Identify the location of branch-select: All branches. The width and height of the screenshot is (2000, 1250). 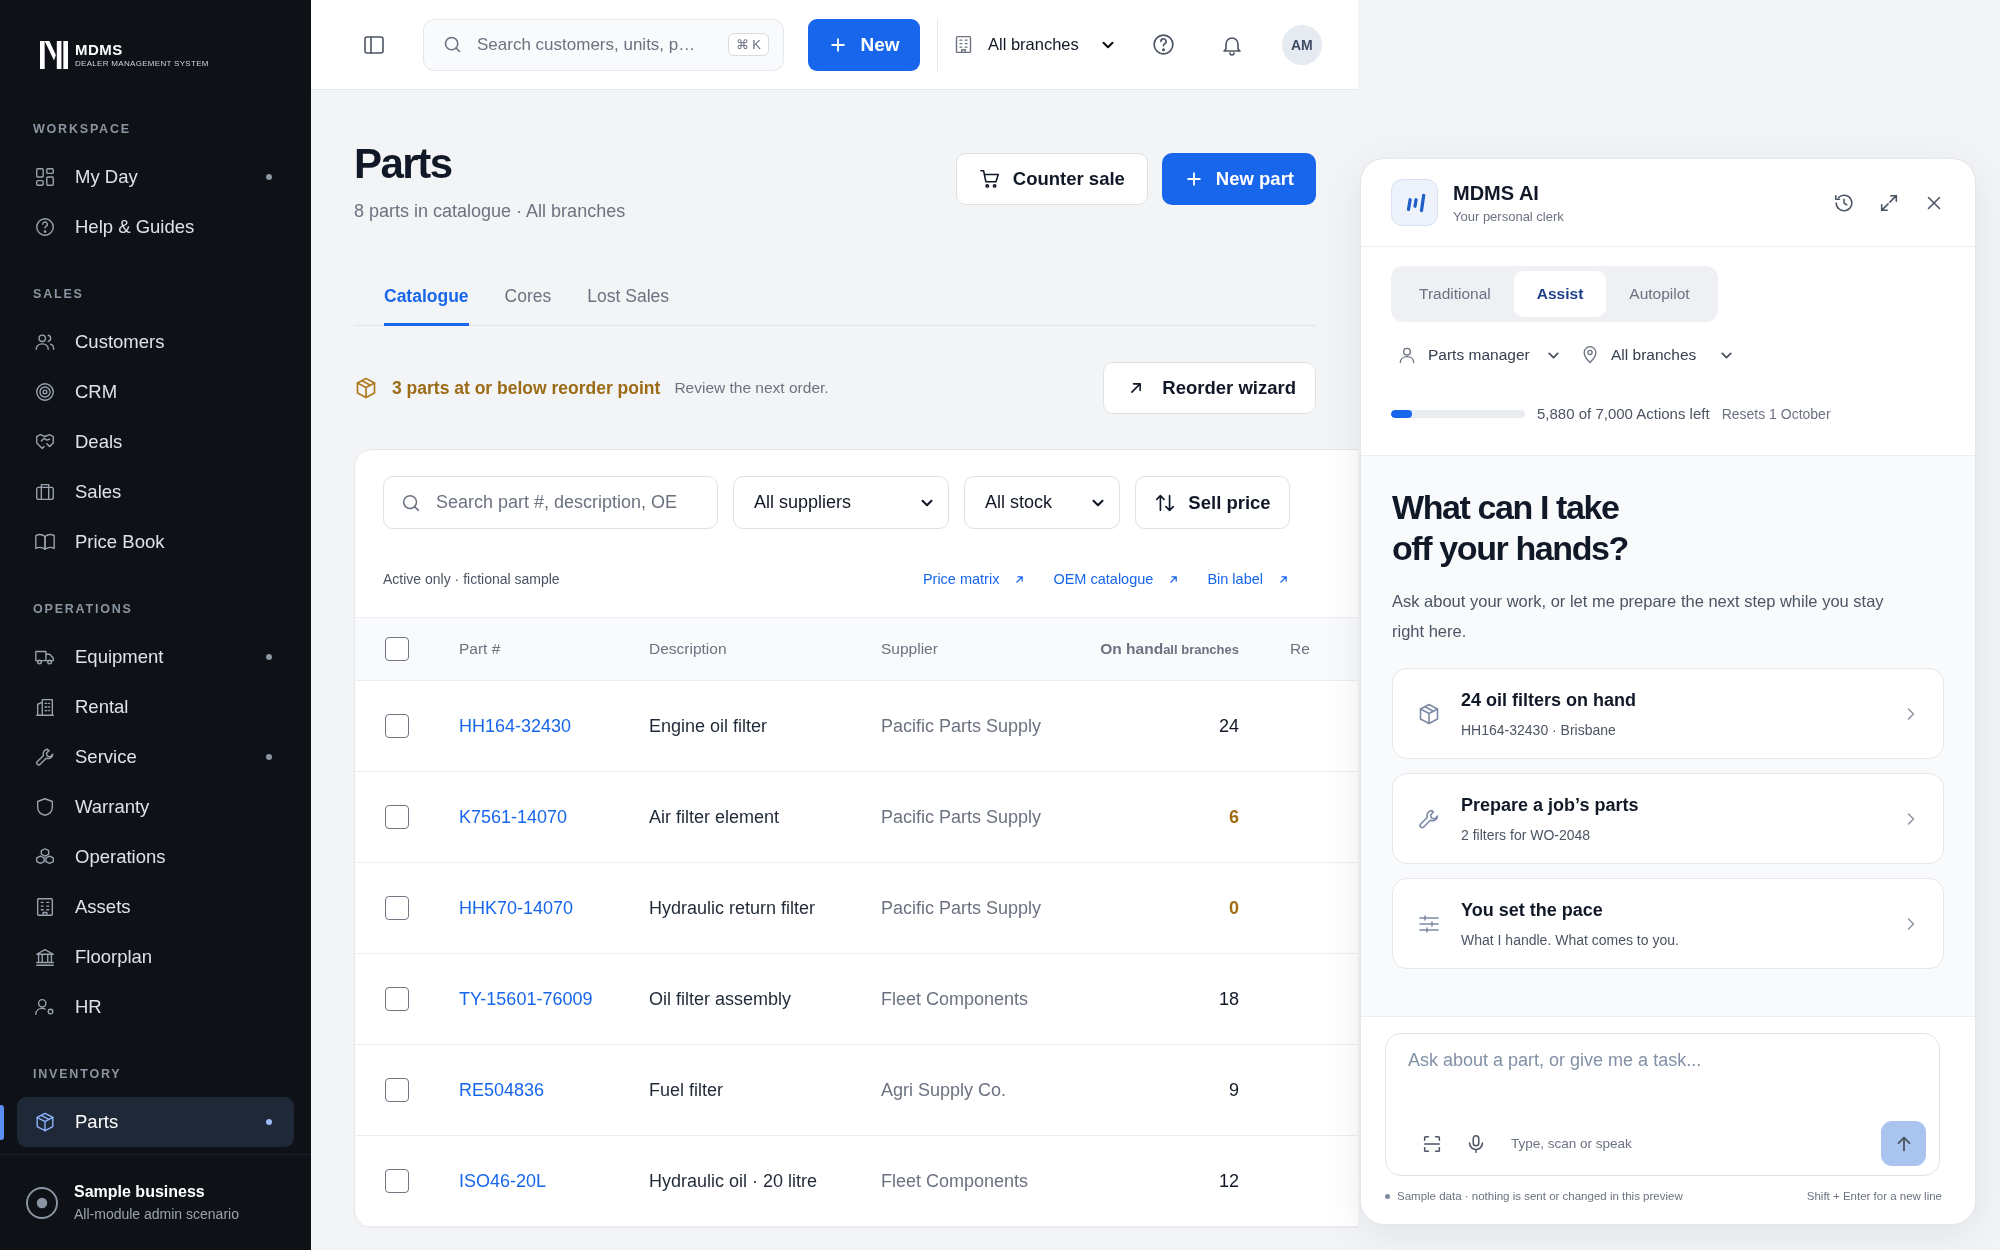
(1657, 355).